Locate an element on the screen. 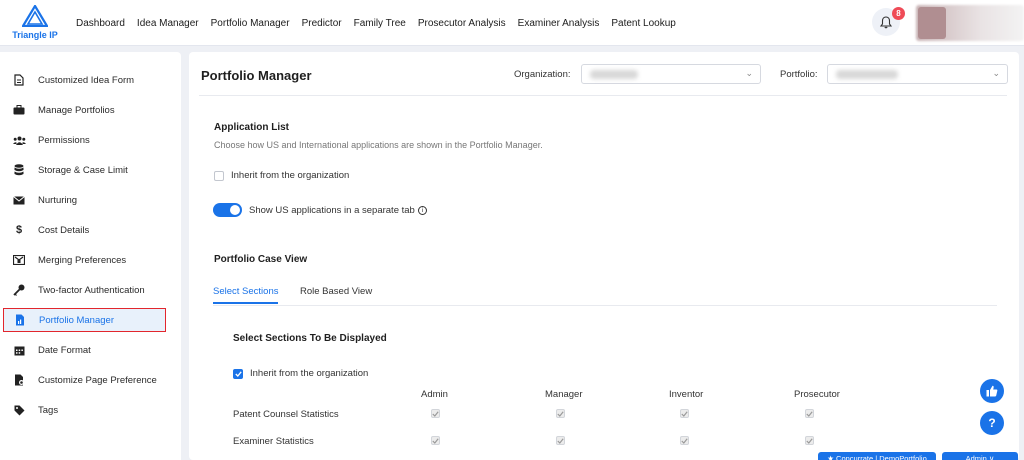 The height and width of the screenshot is (460, 1024). feedback-button is located at coordinates (992, 391).